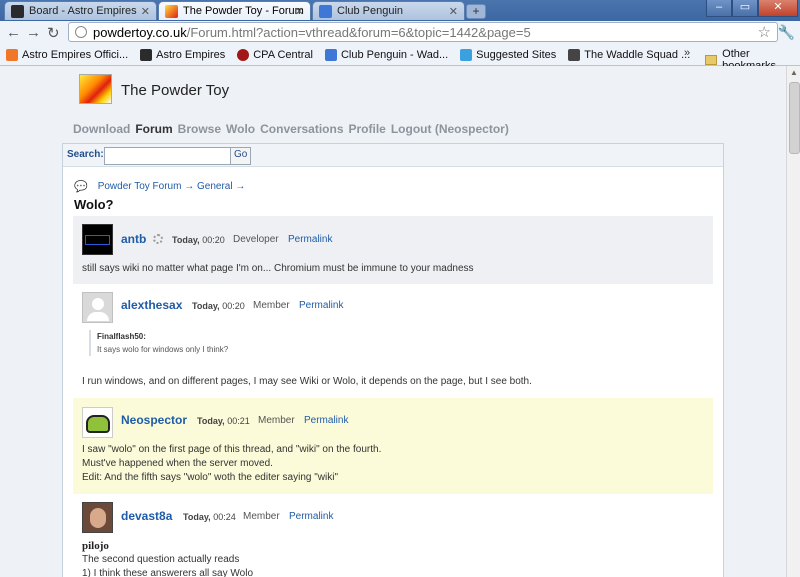  What do you see at coordinates (81, 187) in the screenshot?
I see `speech-bubbles-icon: 💬` at bounding box center [81, 187].